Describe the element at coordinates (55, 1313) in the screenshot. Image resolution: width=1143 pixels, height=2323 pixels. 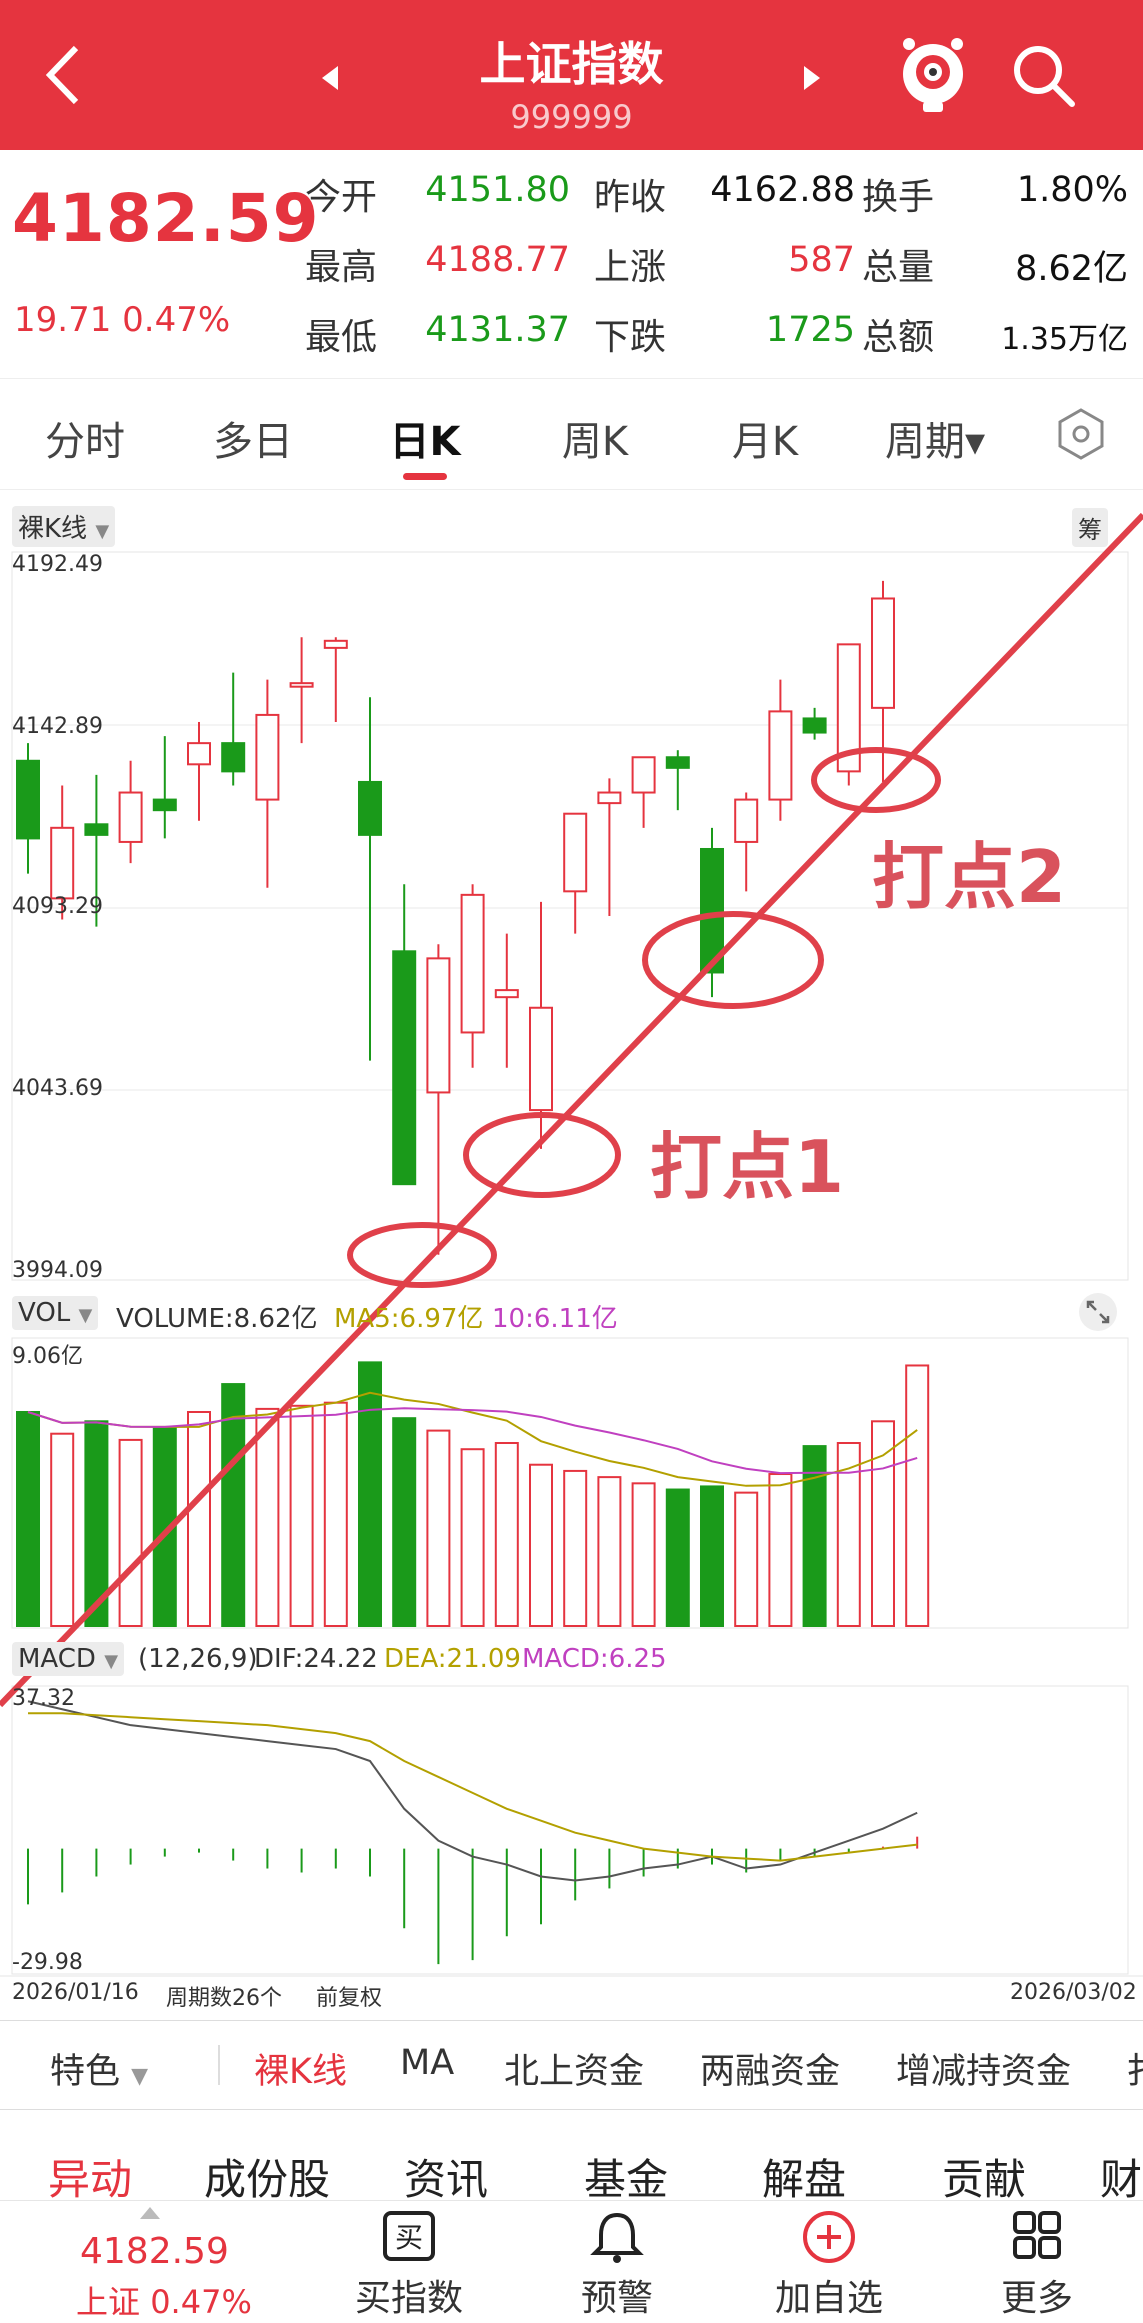
I see `vol-selector: VOL ▼` at that location.